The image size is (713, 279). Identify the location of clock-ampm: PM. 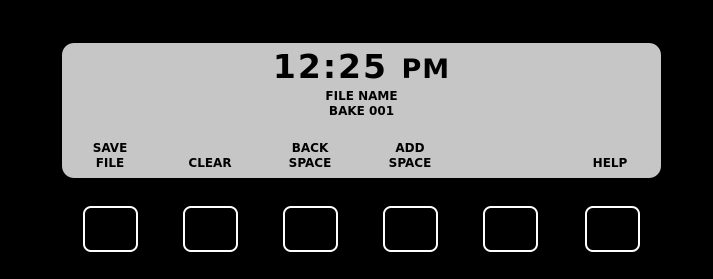
(426, 69).